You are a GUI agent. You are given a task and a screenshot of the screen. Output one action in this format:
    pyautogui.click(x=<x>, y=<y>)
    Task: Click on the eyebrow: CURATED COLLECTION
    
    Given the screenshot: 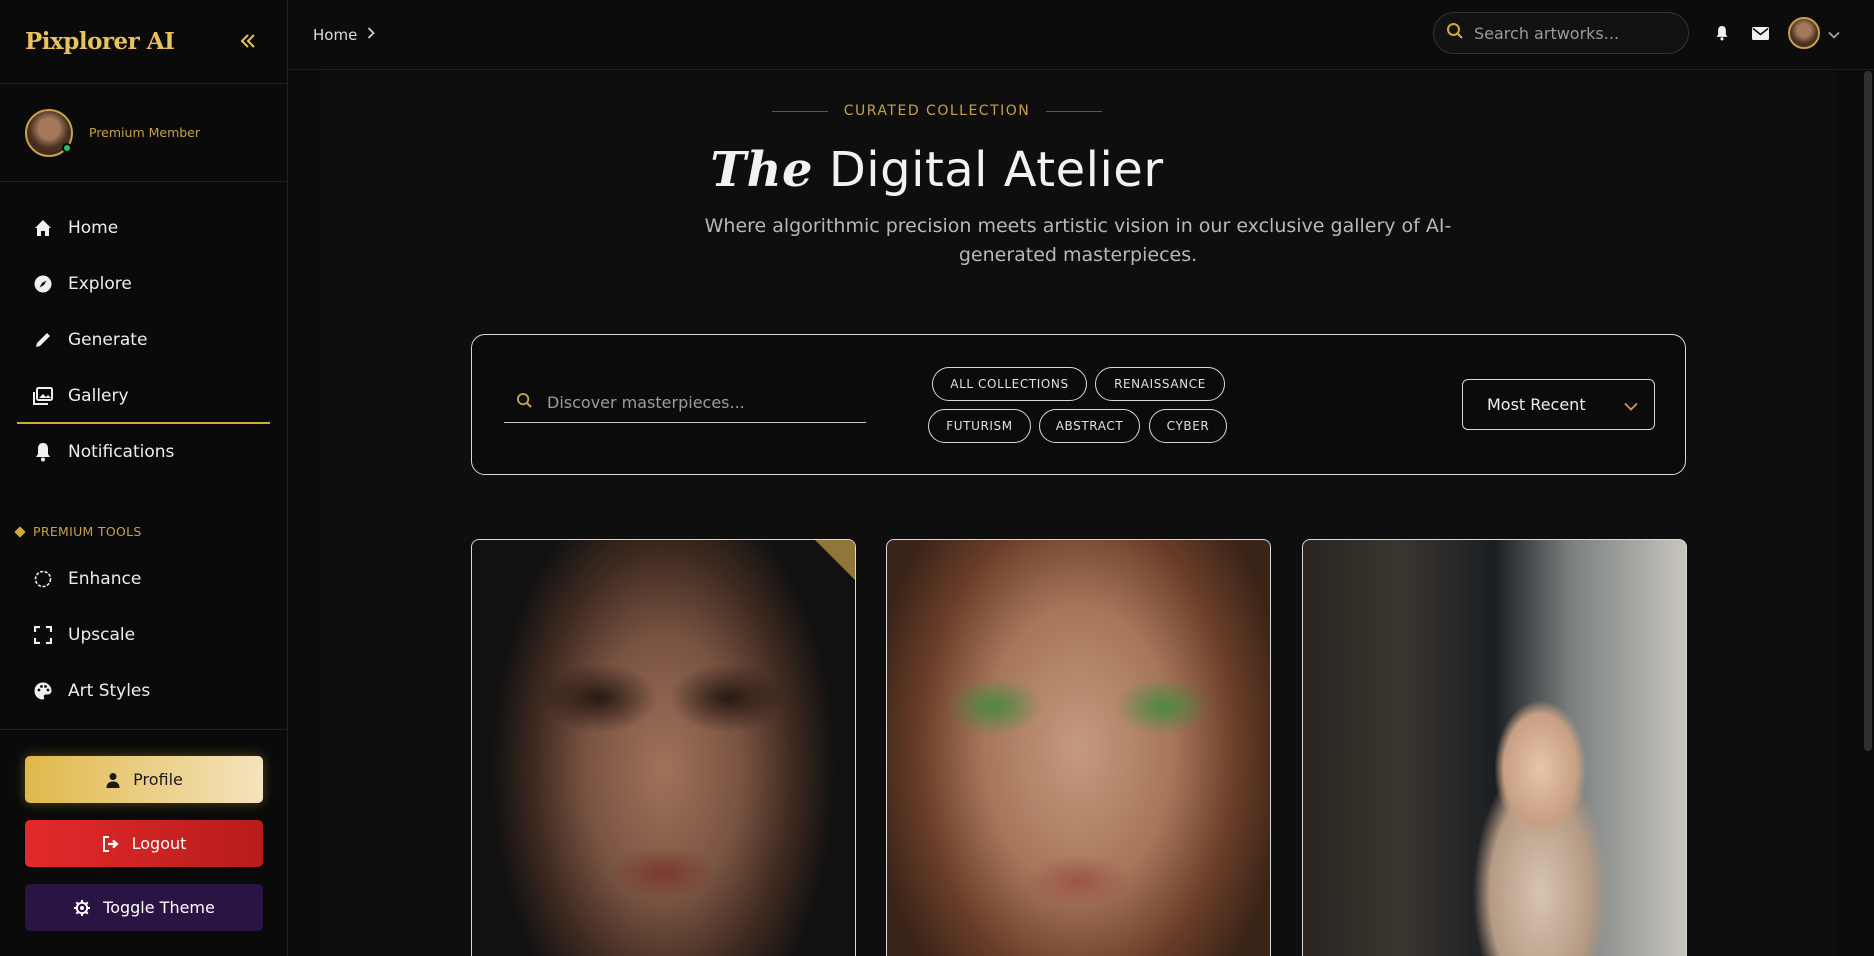 What is the action you would take?
    pyautogui.click(x=937, y=111)
    